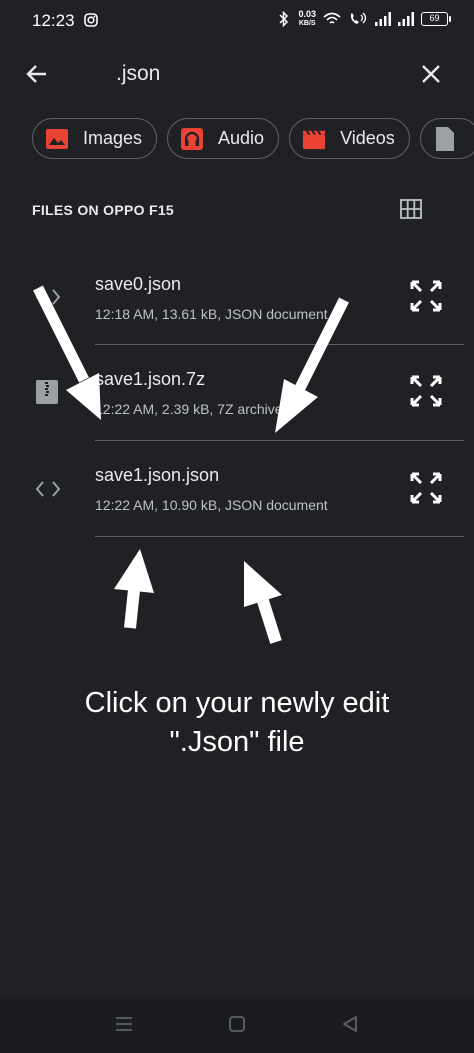  What do you see at coordinates (189, 409) in the screenshot?
I see `file-meta: 12:22 AM, 2.39 kB, 7Z archive` at bounding box center [189, 409].